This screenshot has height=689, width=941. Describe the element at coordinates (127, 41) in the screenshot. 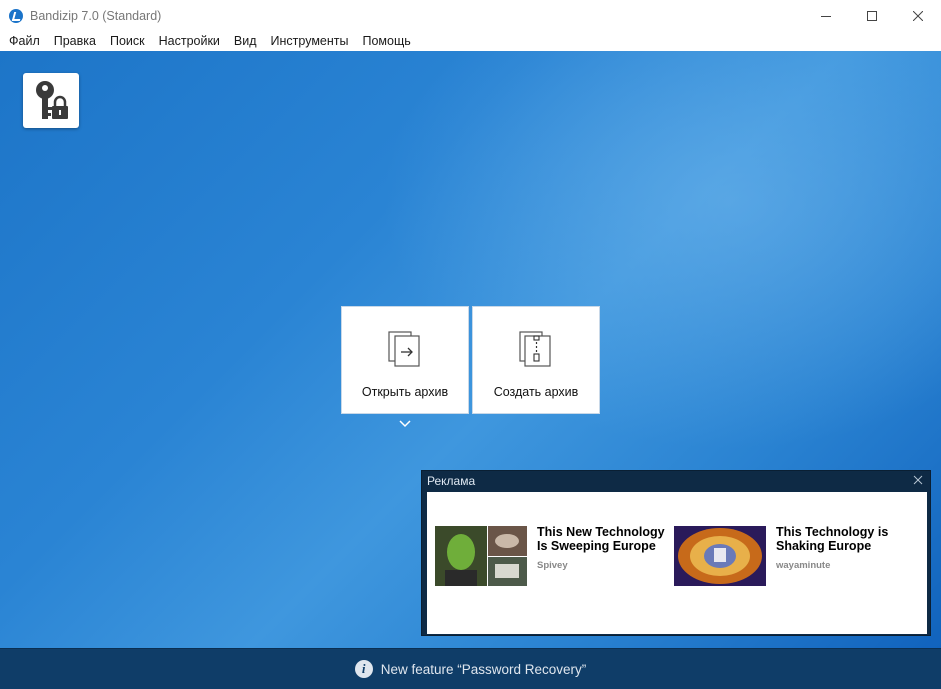

I see `menu-search: Поиск` at that location.